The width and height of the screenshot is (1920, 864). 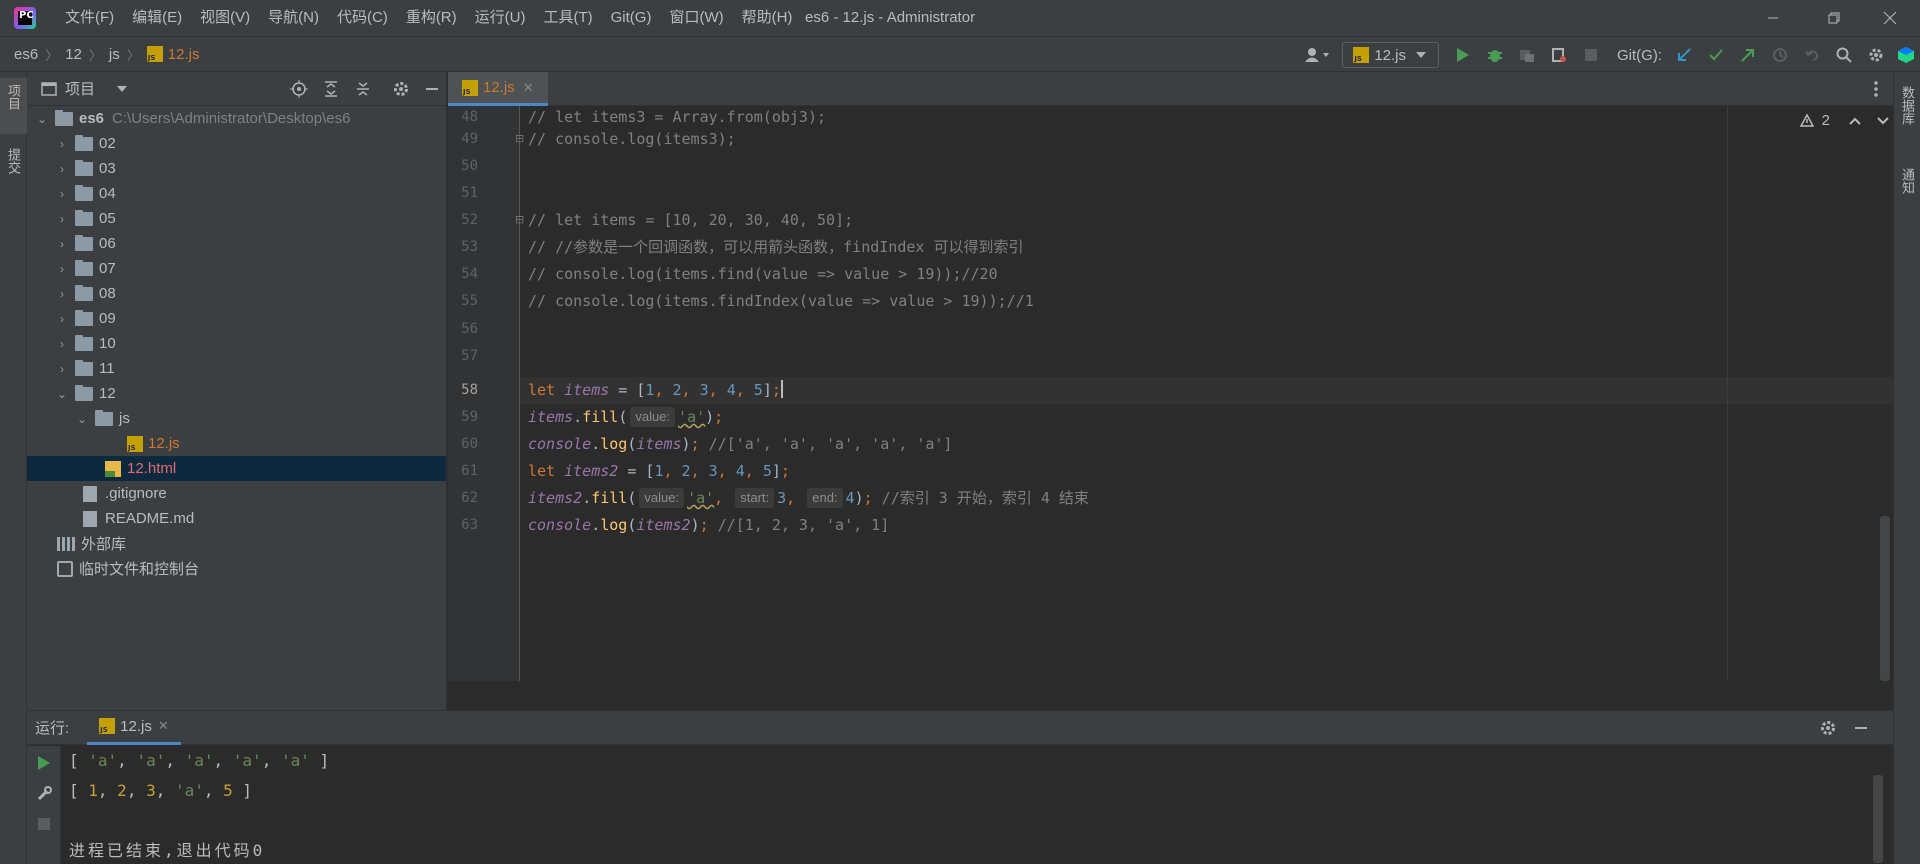 I want to click on wrench-icon, so click(x=44, y=794).